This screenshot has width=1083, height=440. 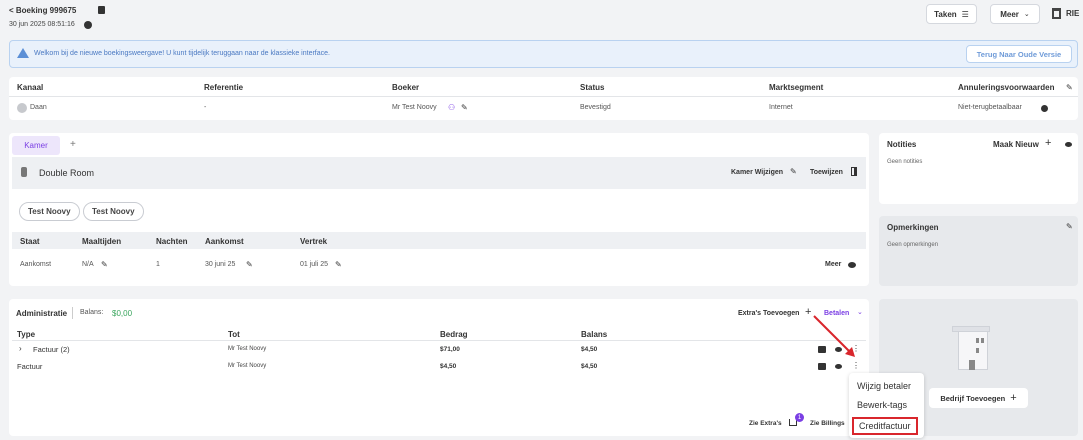 What do you see at coordinates (965, 14) in the screenshot?
I see `list-icon: ☰` at bounding box center [965, 14].